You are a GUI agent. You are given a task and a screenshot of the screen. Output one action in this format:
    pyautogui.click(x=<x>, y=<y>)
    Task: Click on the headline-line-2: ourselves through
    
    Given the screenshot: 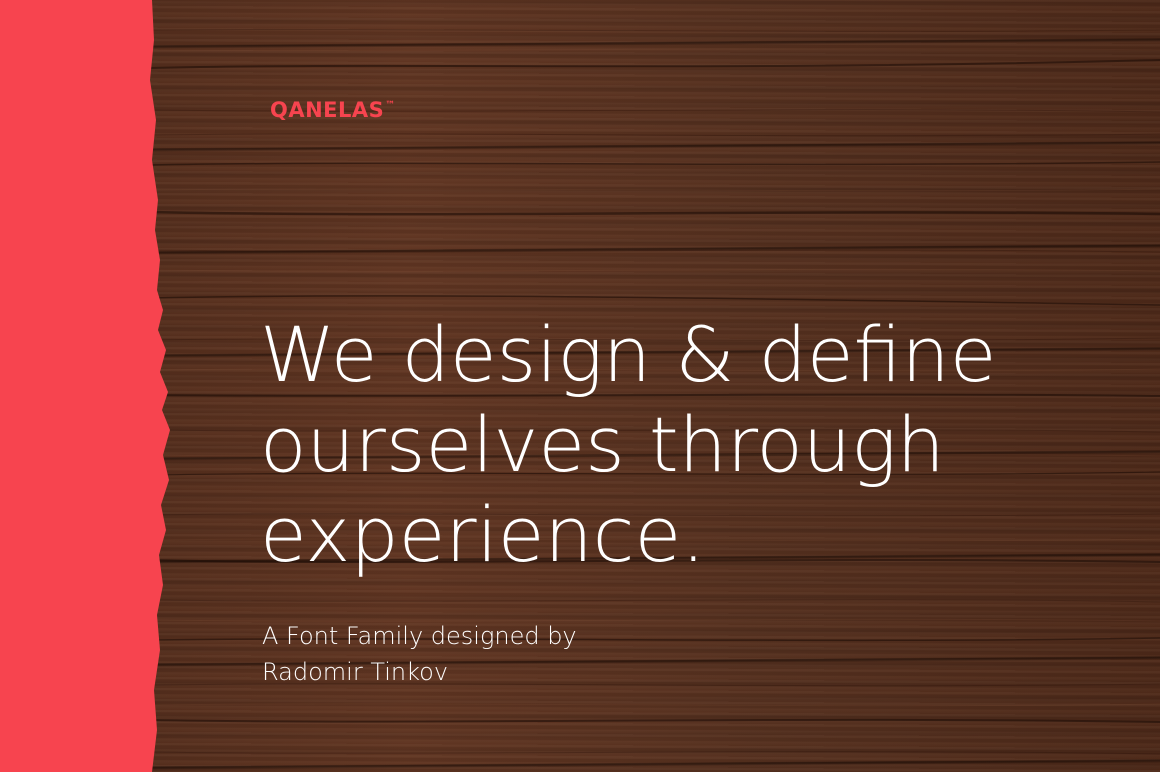 What is the action you would take?
    pyautogui.click(x=602, y=444)
    